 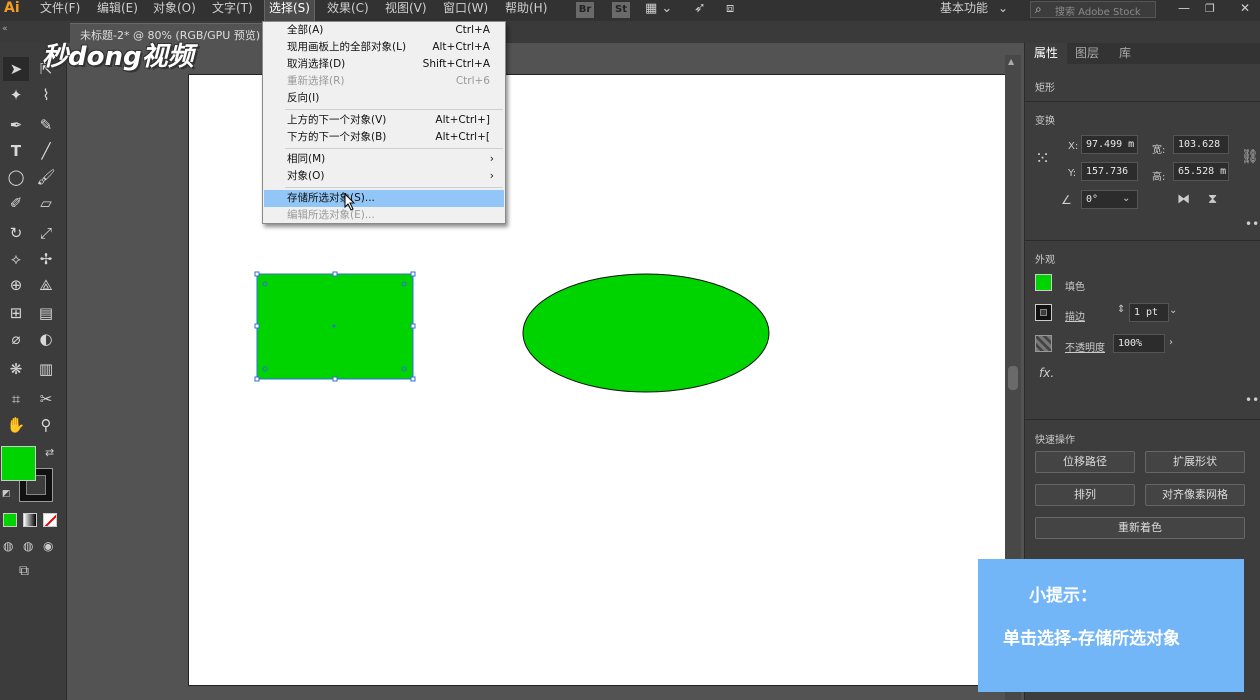 I want to click on opacity-label: 不透明度, so click(x=1085, y=346).